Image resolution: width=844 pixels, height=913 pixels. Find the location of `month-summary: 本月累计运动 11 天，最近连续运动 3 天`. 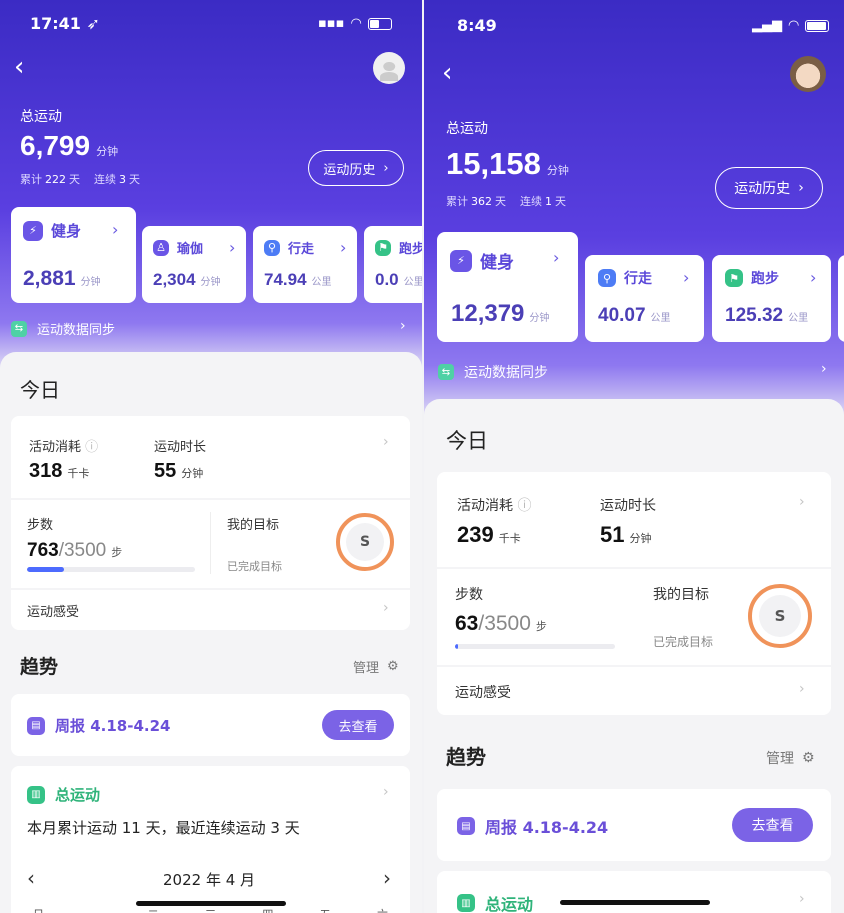

month-summary: 本月累计运动 11 天，最近连续运动 3 天 is located at coordinates (163, 828).